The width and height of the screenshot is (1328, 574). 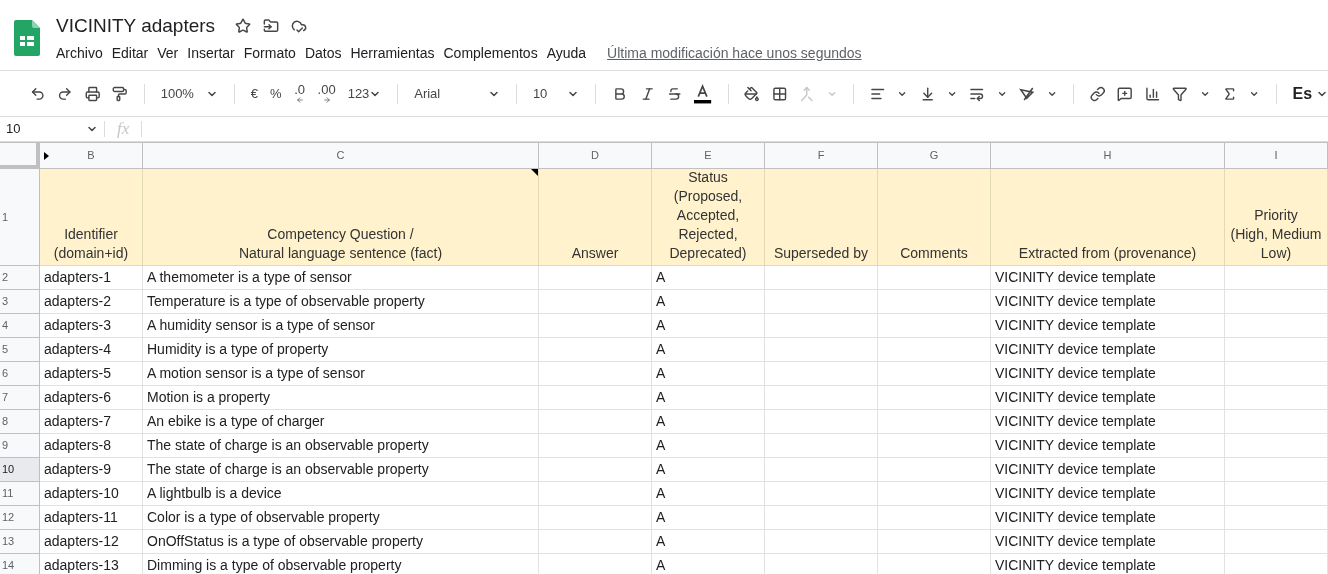 What do you see at coordinates (20, 156) in the screenshot?
I see `corner-cell` at bounding box center [20, 156].